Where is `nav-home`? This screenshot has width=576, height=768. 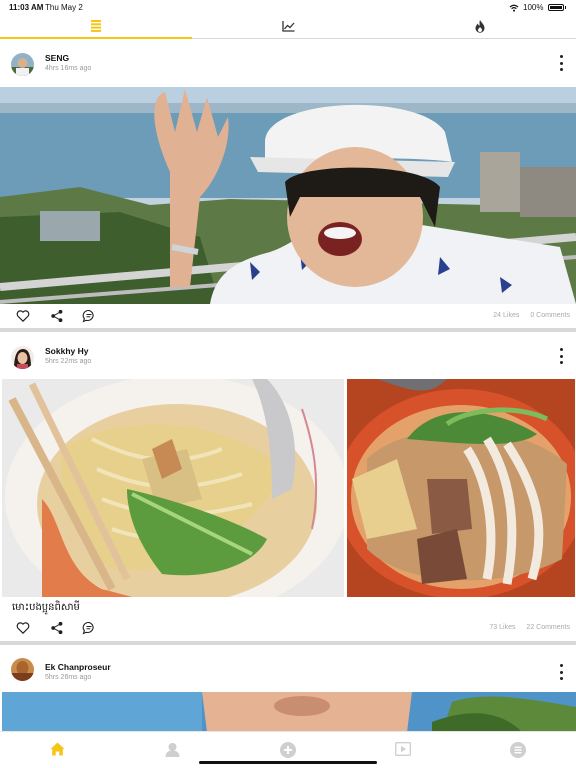 nav-home is located at coordinates (57, 750).